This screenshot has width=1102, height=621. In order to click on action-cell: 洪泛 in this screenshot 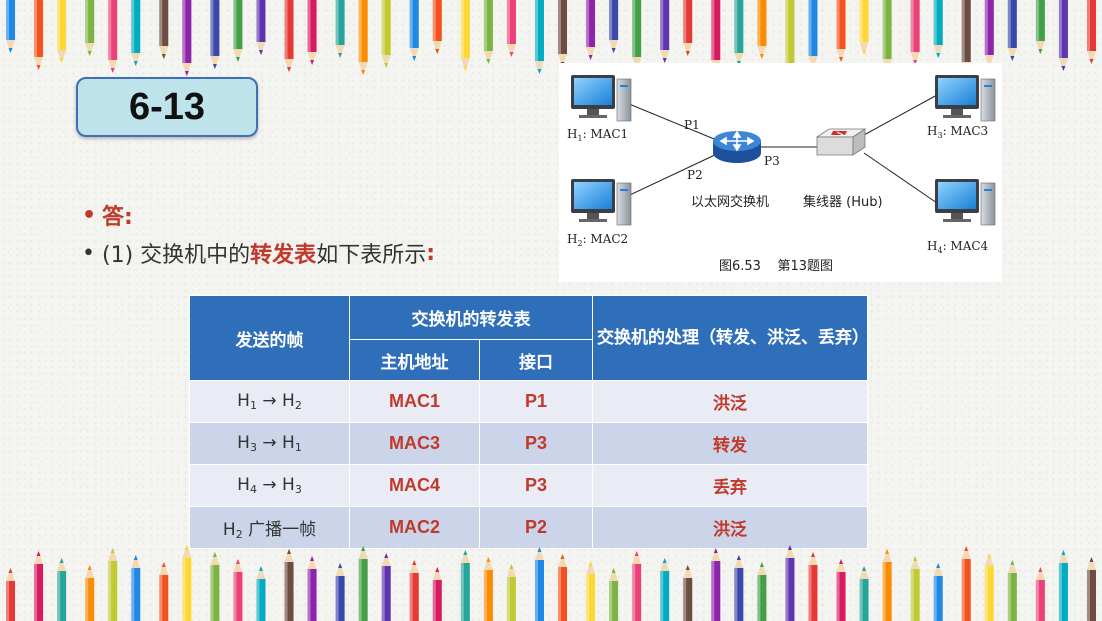, I will do `click(730, 401)`.